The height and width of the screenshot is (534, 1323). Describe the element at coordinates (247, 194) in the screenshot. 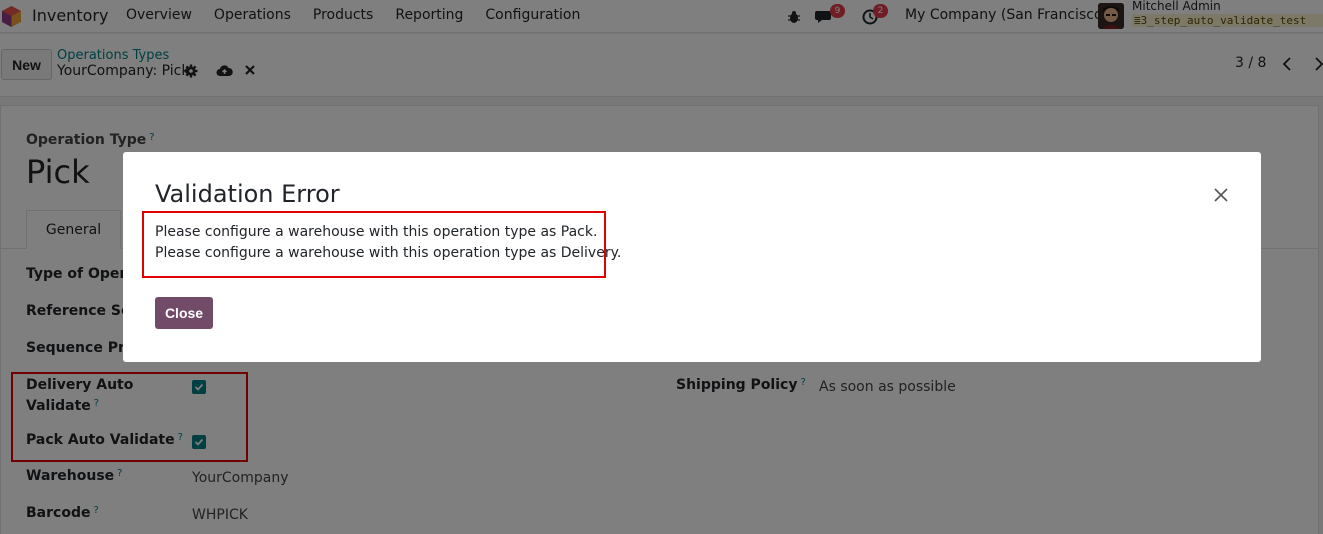

I see `dialog-title: Validation Error` at that location.